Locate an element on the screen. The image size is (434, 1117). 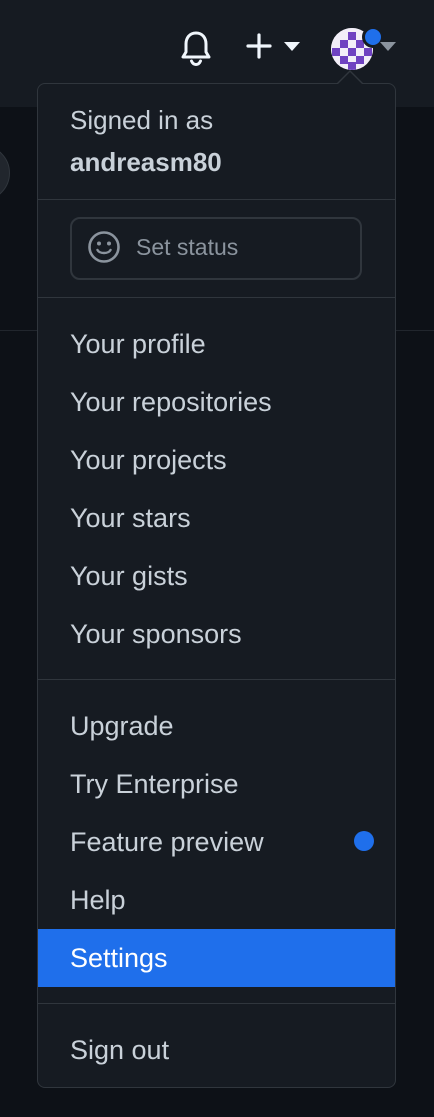
menu-arrow-inner is located at coordinates (350, 78).